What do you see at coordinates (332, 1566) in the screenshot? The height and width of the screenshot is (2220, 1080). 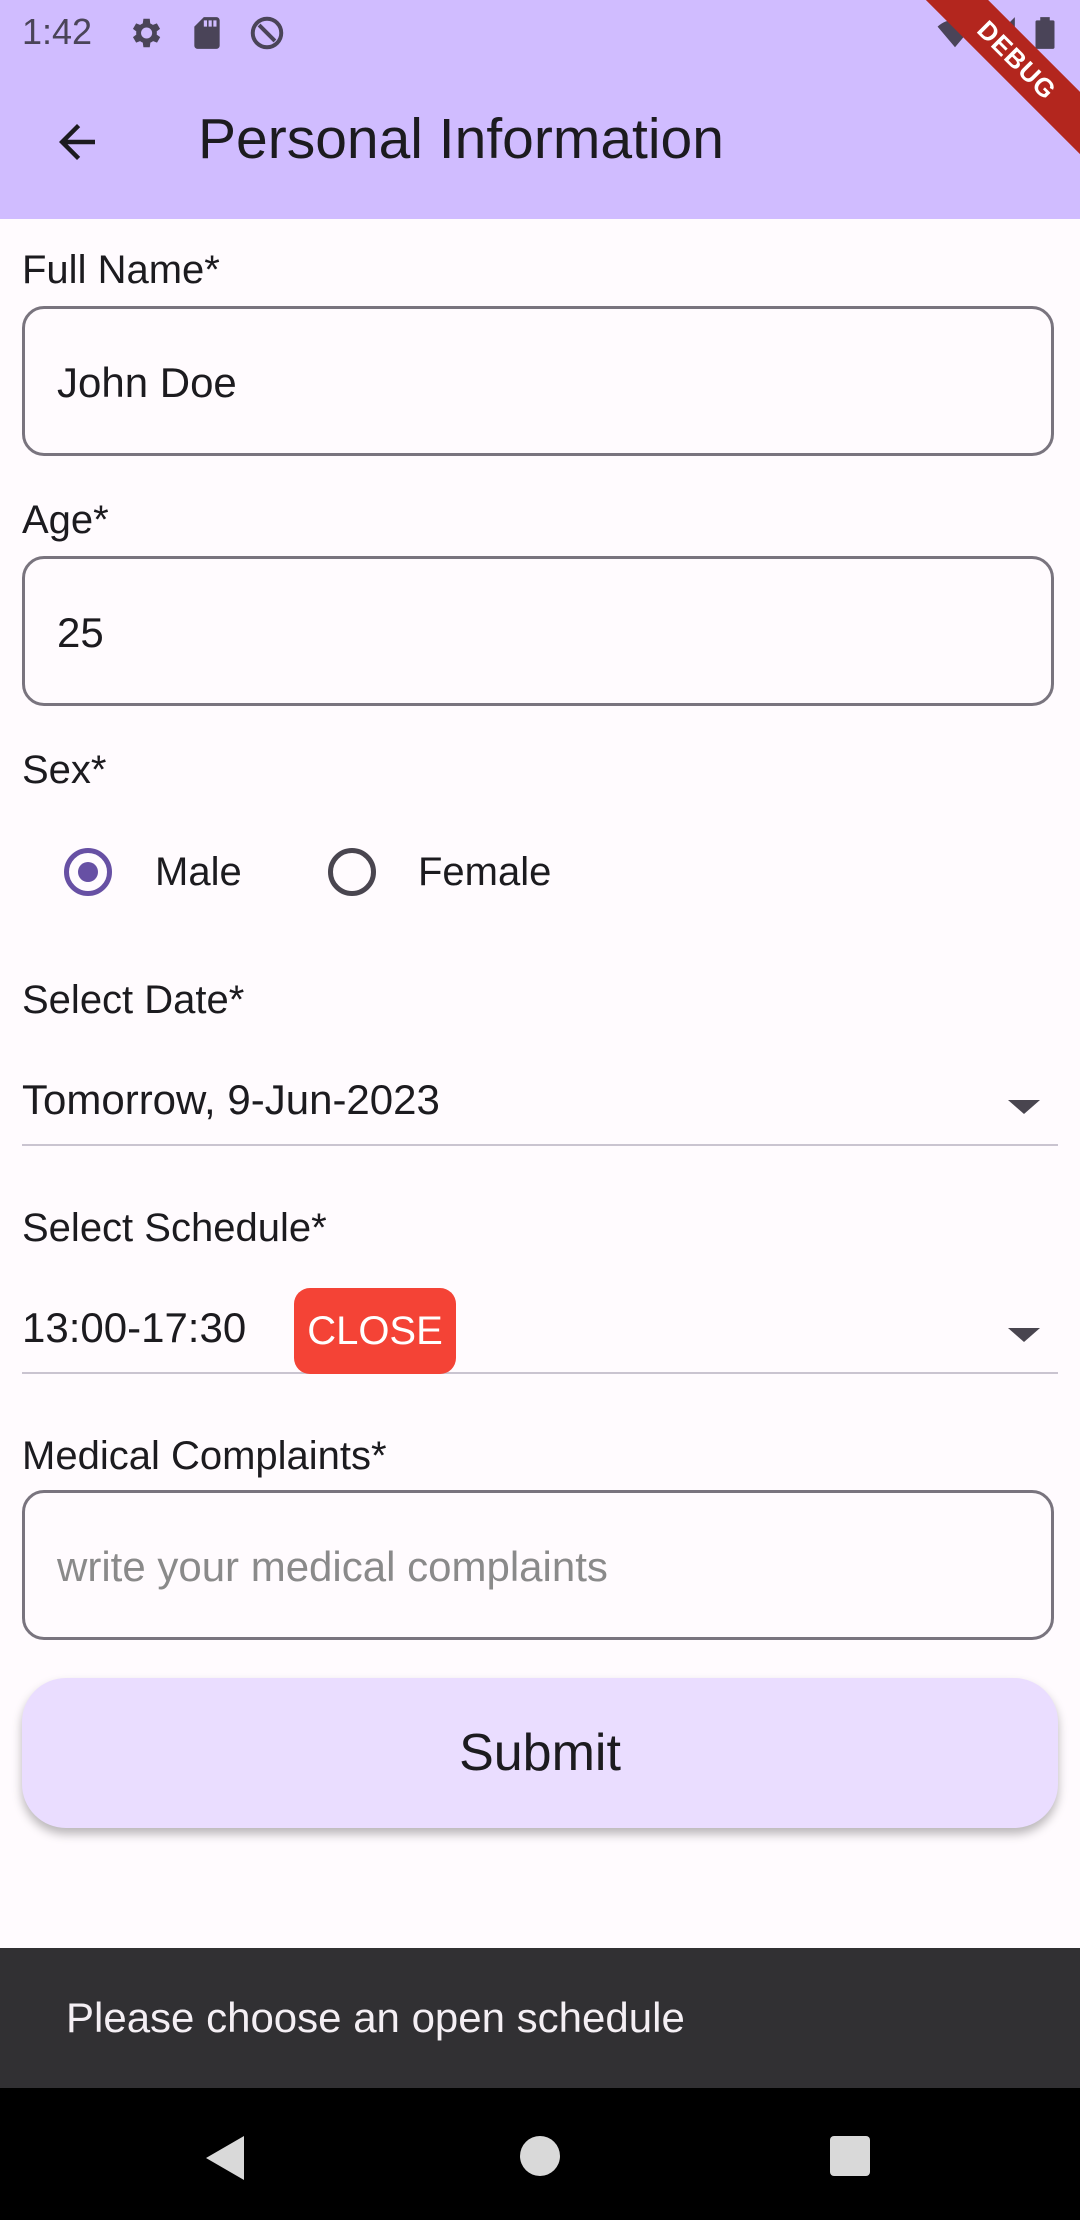 I see `complaints-placeholder: write your medical complaints` at bounding box center [332, 1566].